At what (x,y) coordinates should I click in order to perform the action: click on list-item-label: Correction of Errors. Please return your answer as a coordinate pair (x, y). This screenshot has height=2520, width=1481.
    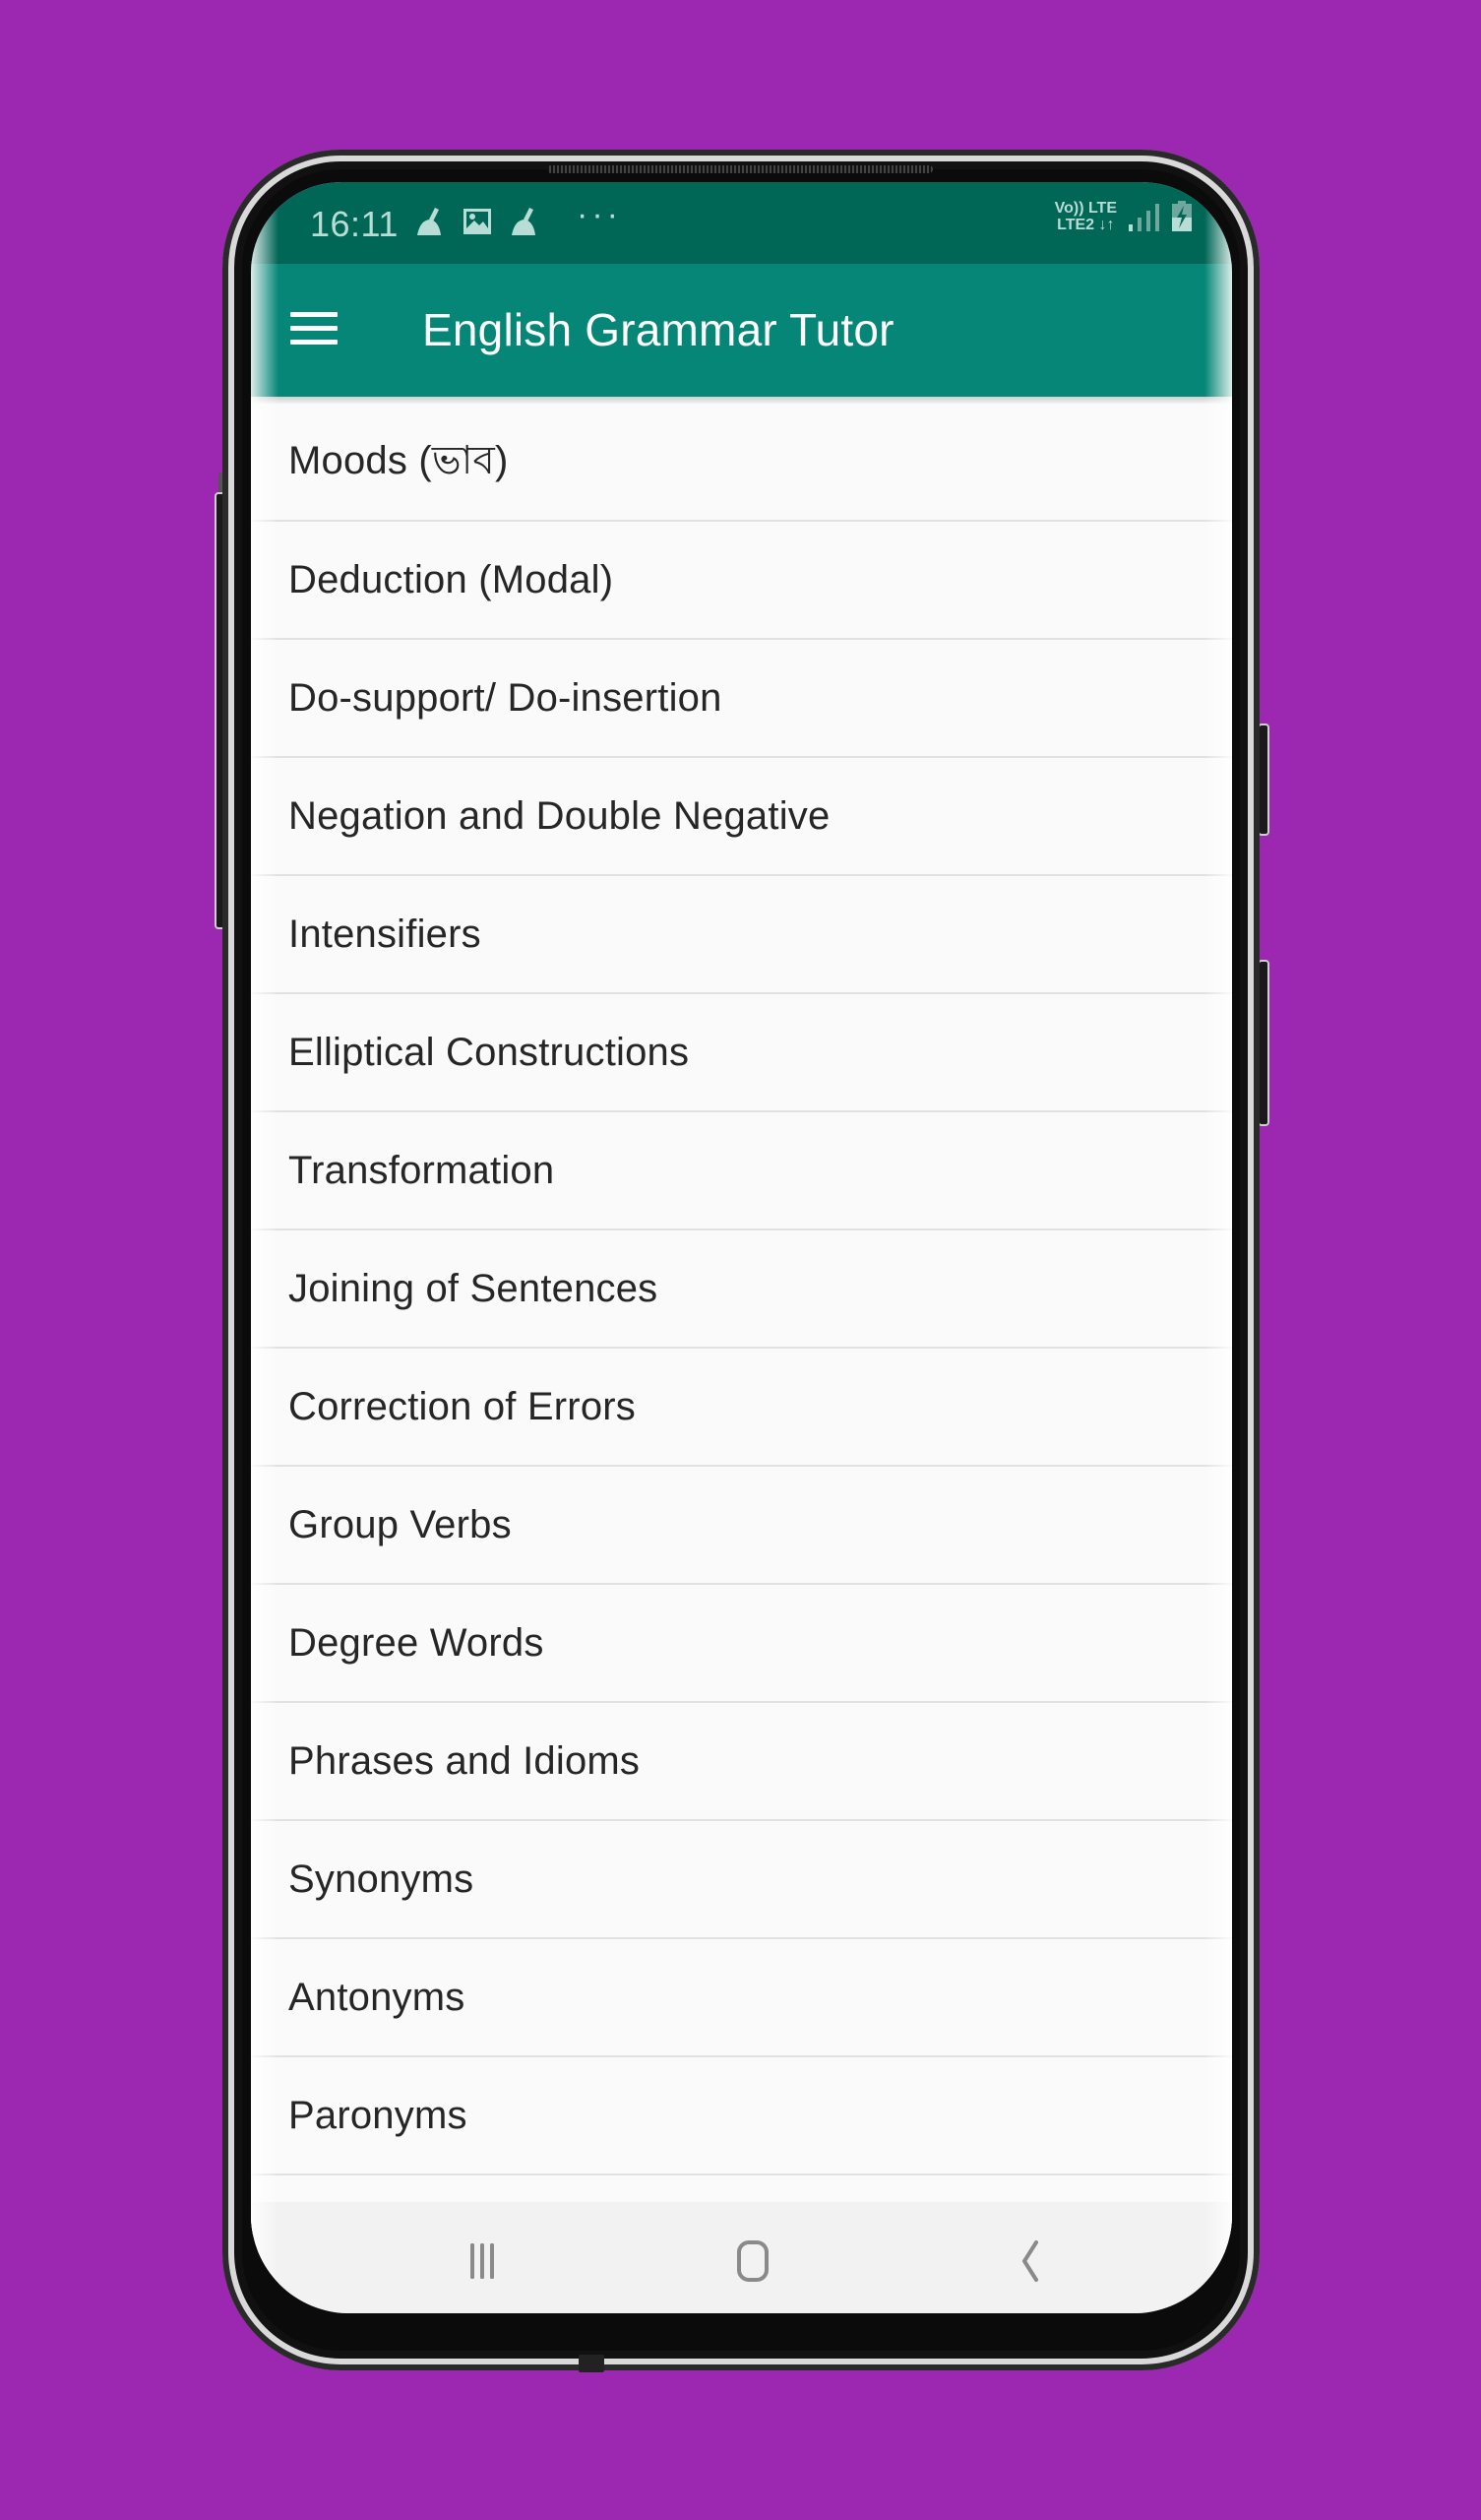
    Looking at the image, I should click on (462, 1406).